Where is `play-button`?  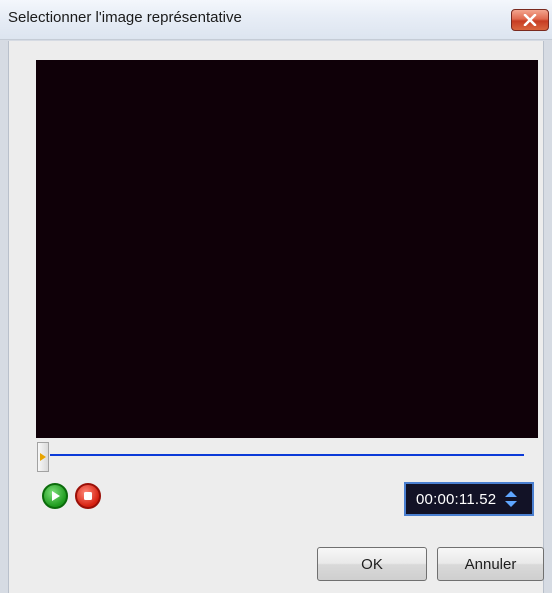
play-button is located at coordinates (55, 496).